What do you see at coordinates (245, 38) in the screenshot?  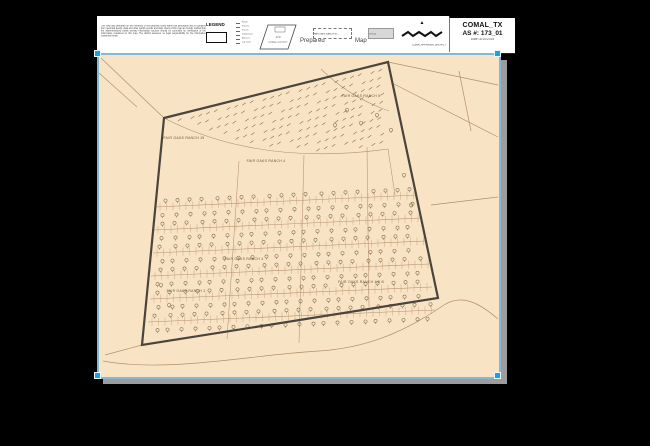 I see `legend-item-label: Abstracts` at bounding box center [245, 38].